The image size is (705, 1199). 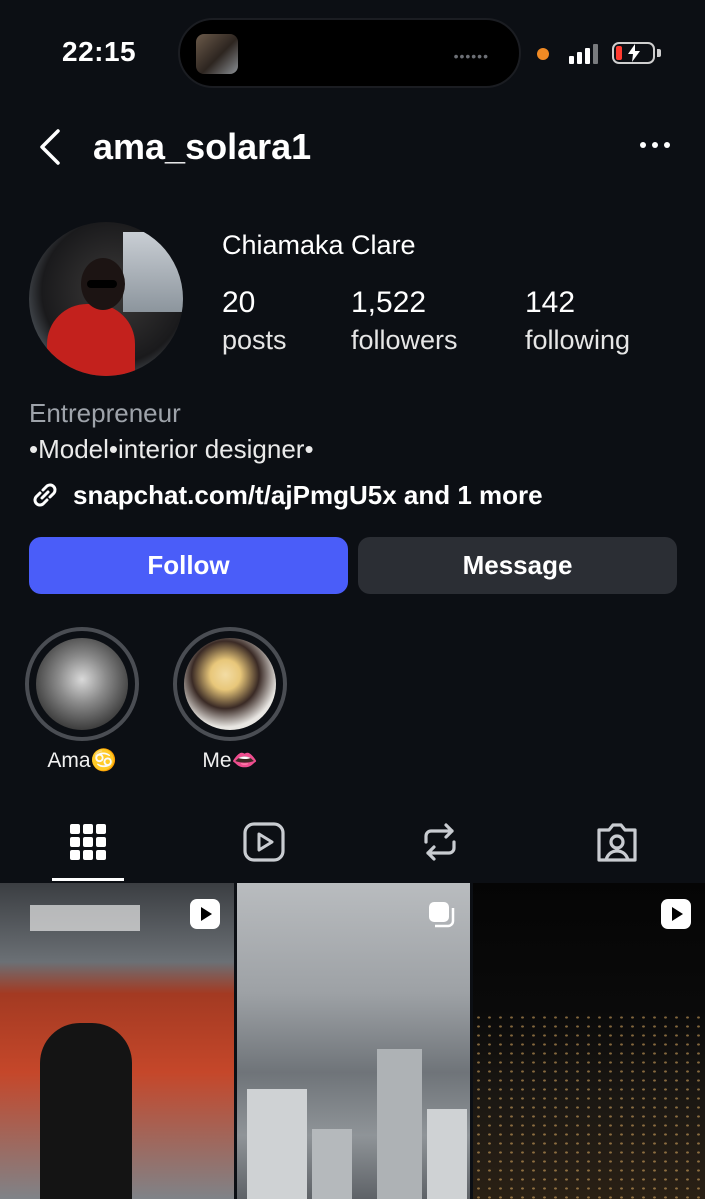 What do you see at coordinates (655, 146) in the screenshot?
I see `more-options-icon` at bounding box center [655, 146].